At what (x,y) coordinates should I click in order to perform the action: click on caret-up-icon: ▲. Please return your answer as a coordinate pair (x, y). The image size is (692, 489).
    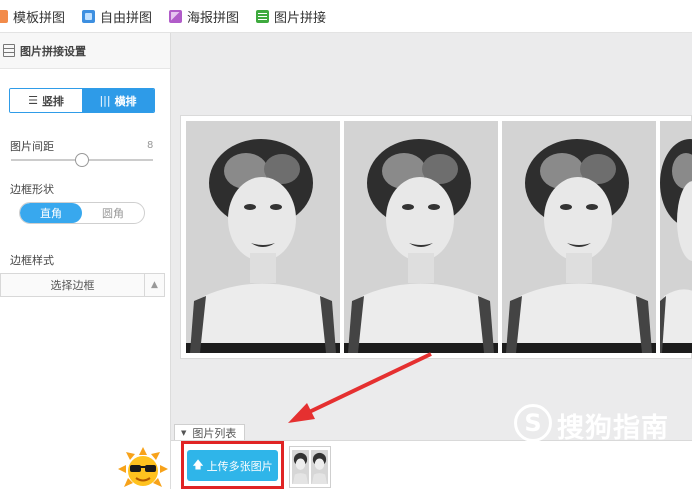
    Looking at the image, I should click on (154, 285).